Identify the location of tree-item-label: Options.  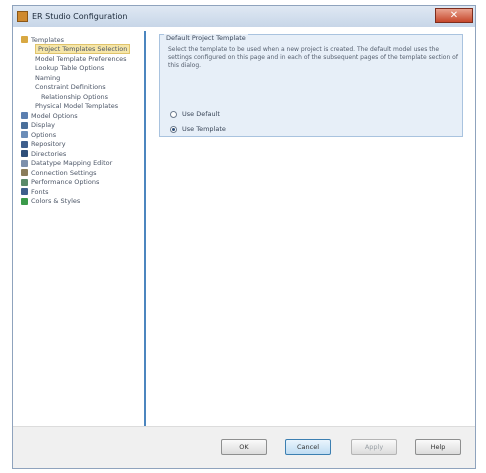
(44, 134).